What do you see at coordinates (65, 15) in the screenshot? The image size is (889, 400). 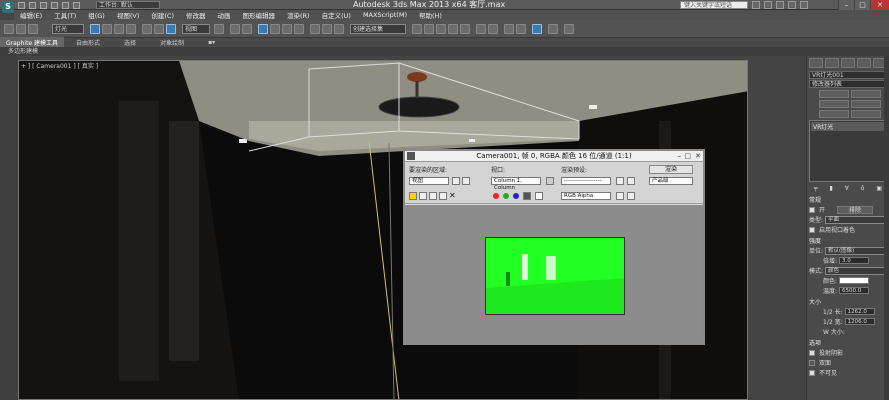 I see `menu-item-1: 工具(T)` at bounding box center [65, 15].